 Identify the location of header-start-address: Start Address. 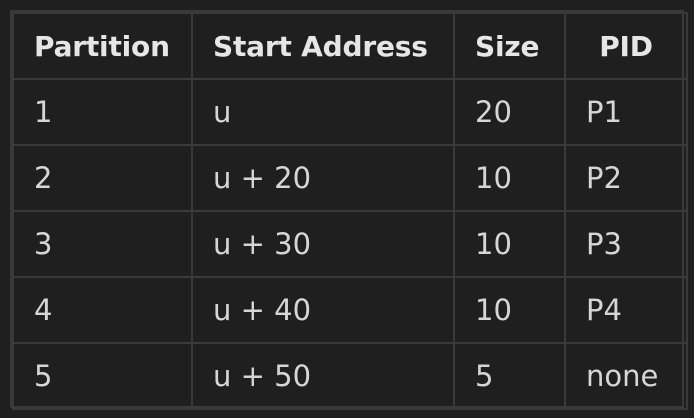
(323, 46).